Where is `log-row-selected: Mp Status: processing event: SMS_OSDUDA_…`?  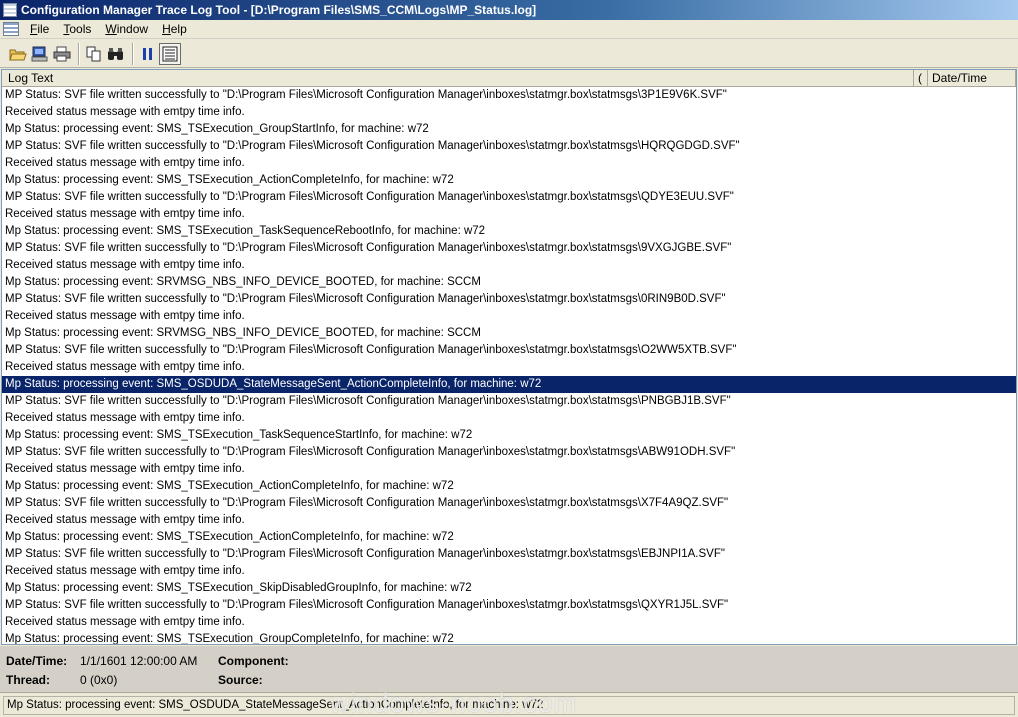 log-row-selected: Mp Status: processing event: SMS_OSDUDA_… is located at coordinates (509, 384).